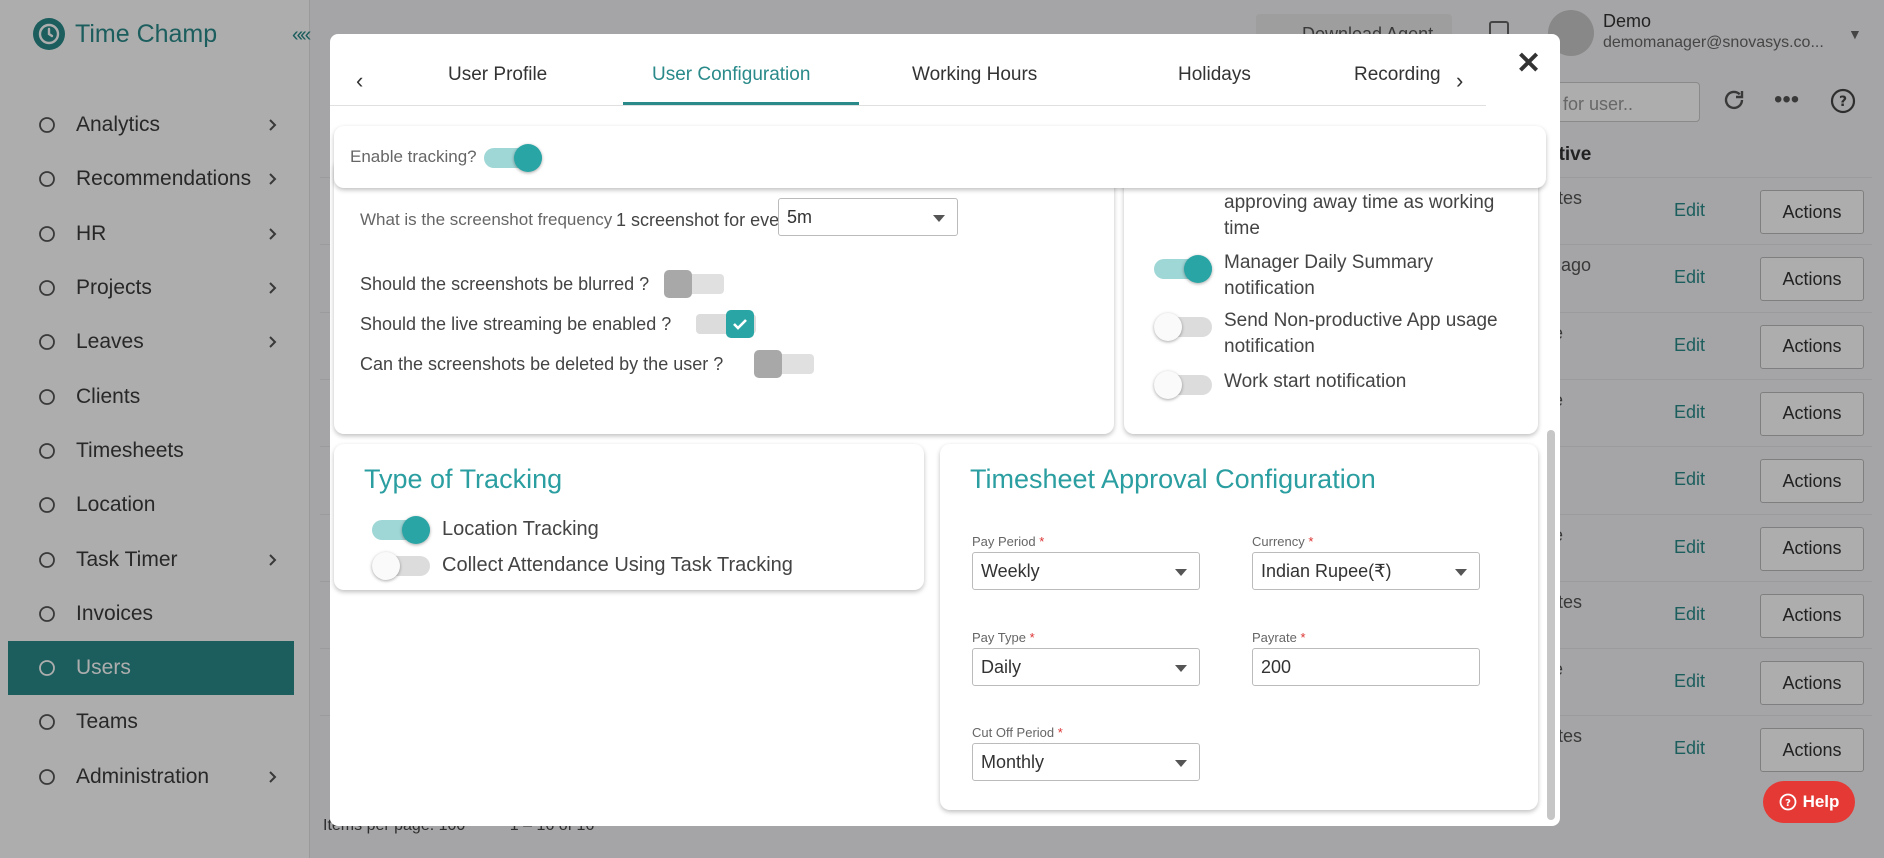 This screenshot has width=1884, height=858. Describe the element at coordinates (940, 157) in the screenshot. I see `enable-tracking-bar: Enable tracking?` at that location.